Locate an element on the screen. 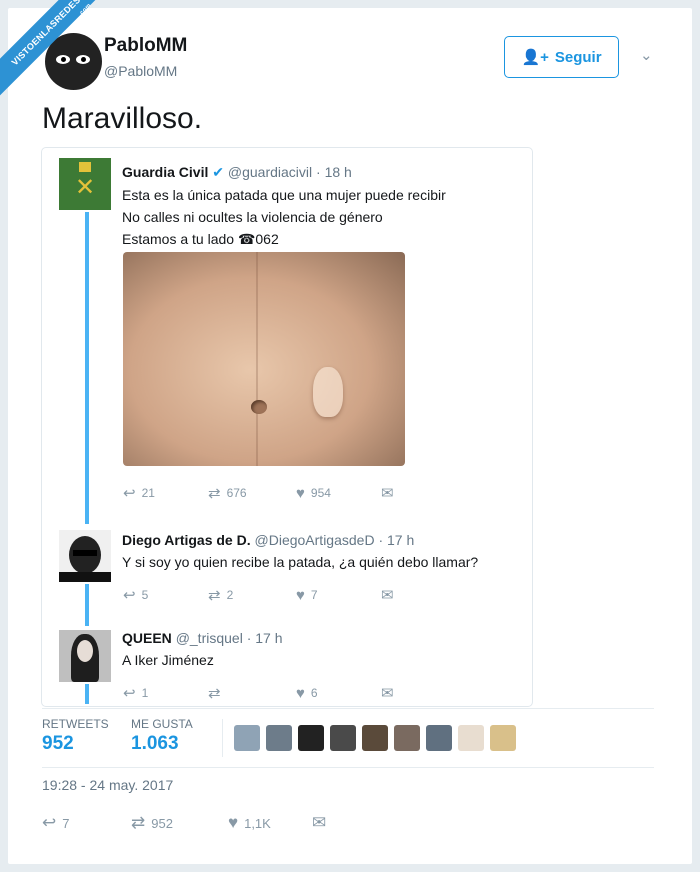 The image size is (700, 872). quoted-name: Guardia Civil is located at coordinates (165, 172).